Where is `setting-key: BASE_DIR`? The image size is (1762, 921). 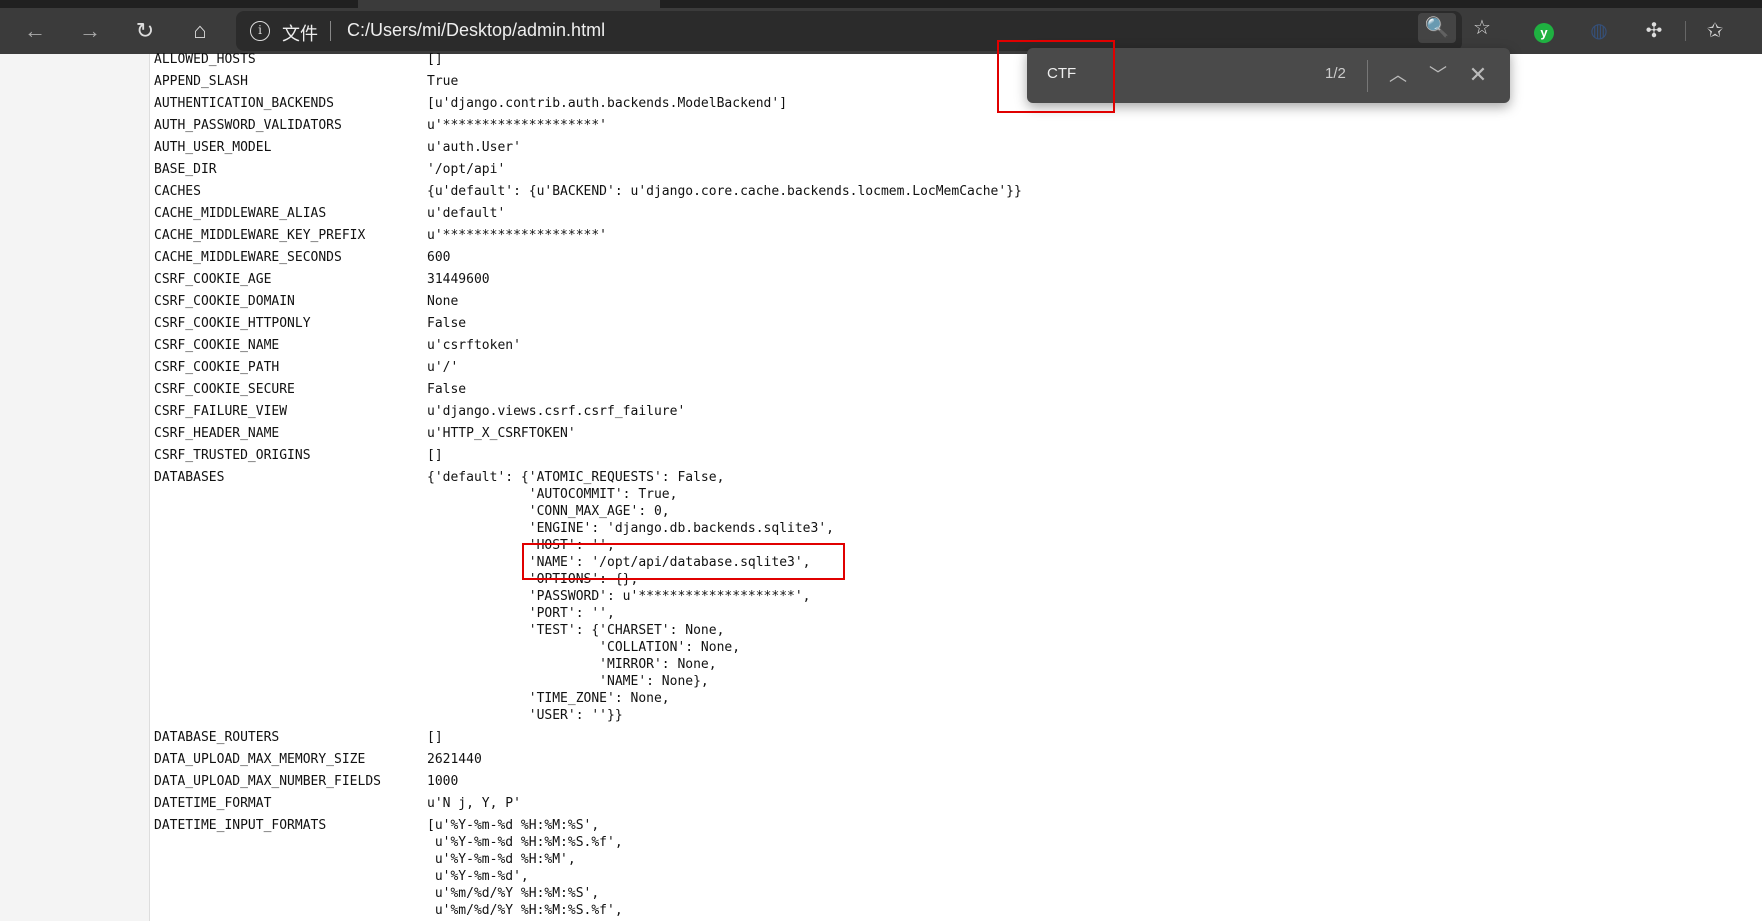 setting-key: BASE_DIR is located at coordinates (185, 169).